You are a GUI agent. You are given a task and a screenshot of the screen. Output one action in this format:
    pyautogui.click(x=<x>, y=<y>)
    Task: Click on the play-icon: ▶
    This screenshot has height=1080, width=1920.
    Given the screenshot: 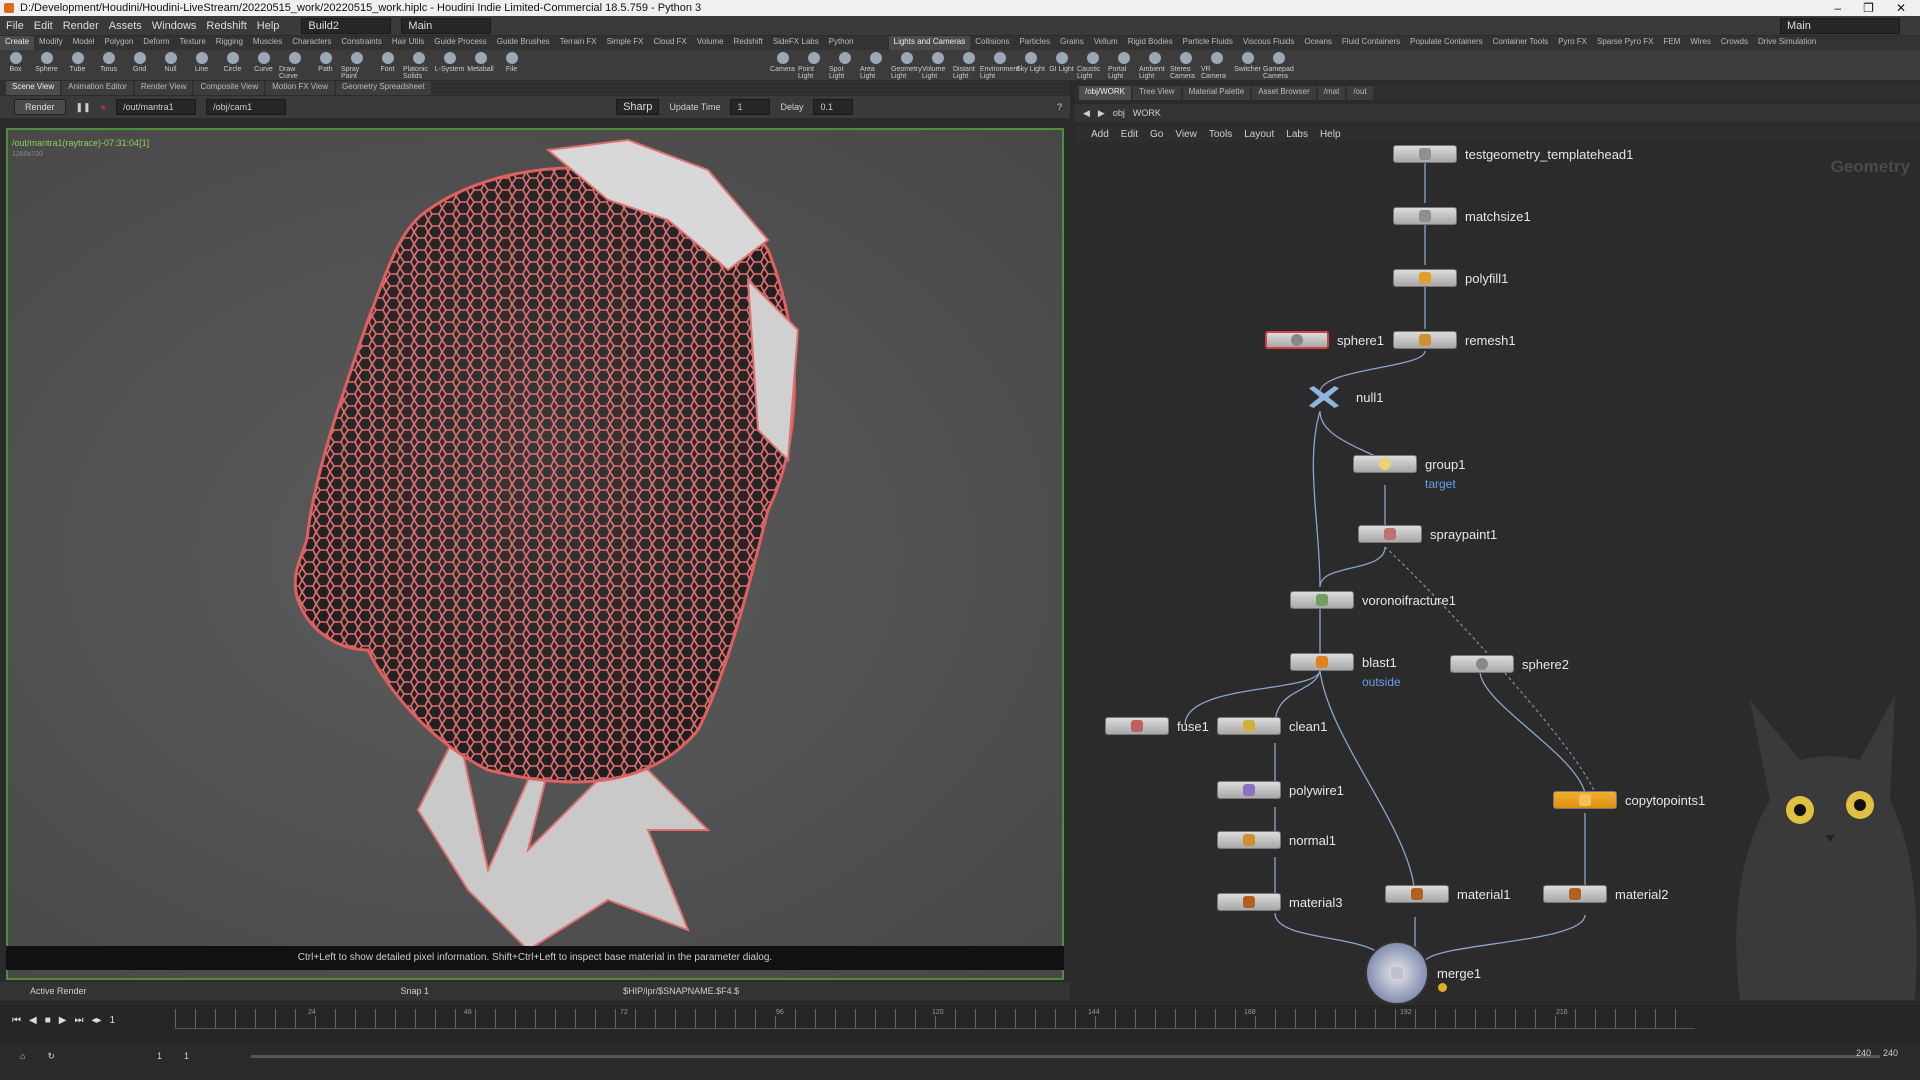 What is the action you would take?
    pyautogui.click(x=63, y=1020)
    